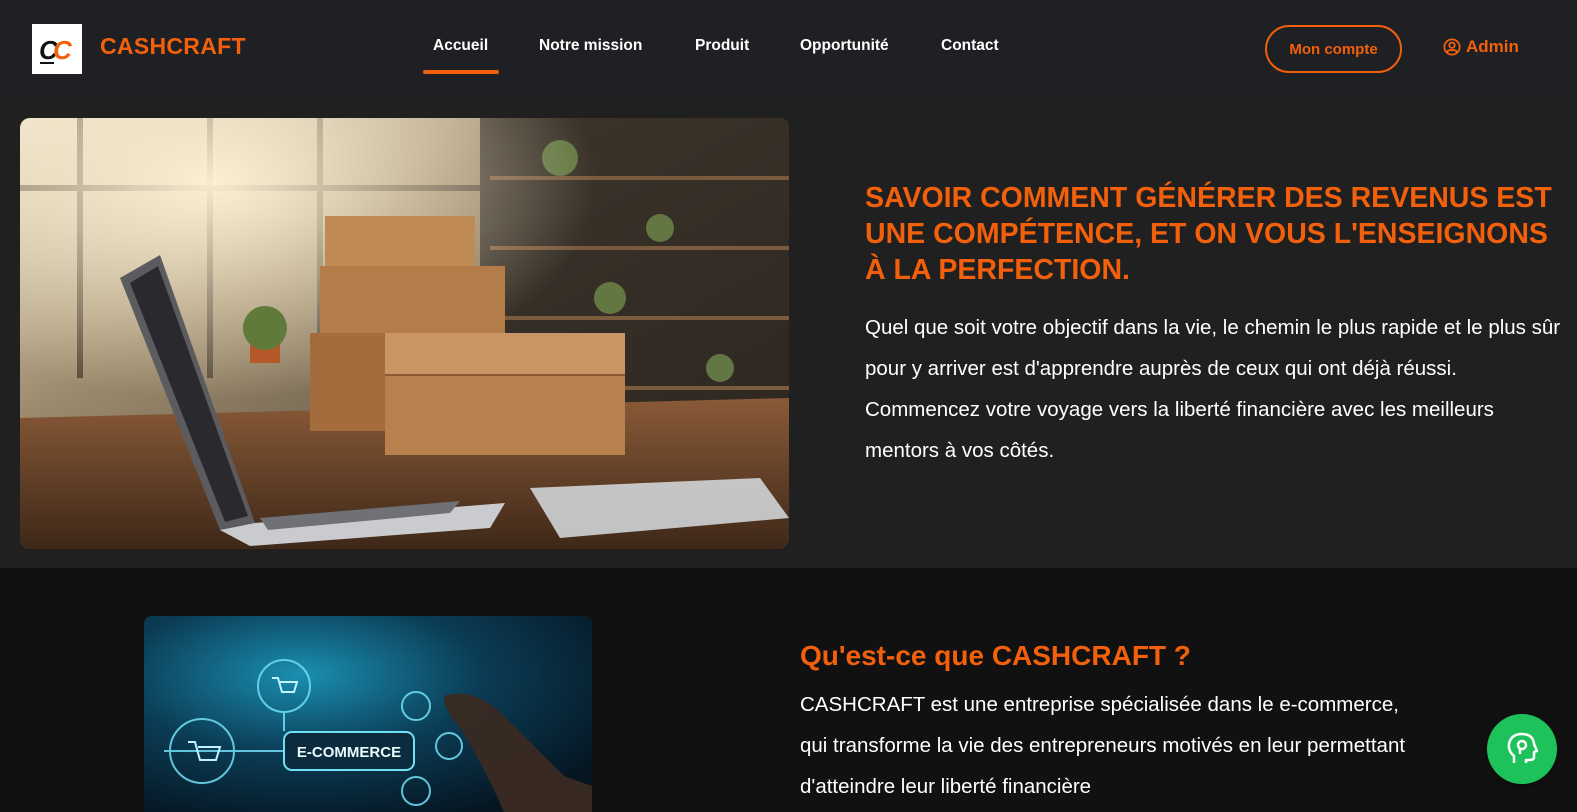  What do you see at coordinates (63, 50) in the screenshot?
I see `svg-text: C` at bounding box center [63, 50].